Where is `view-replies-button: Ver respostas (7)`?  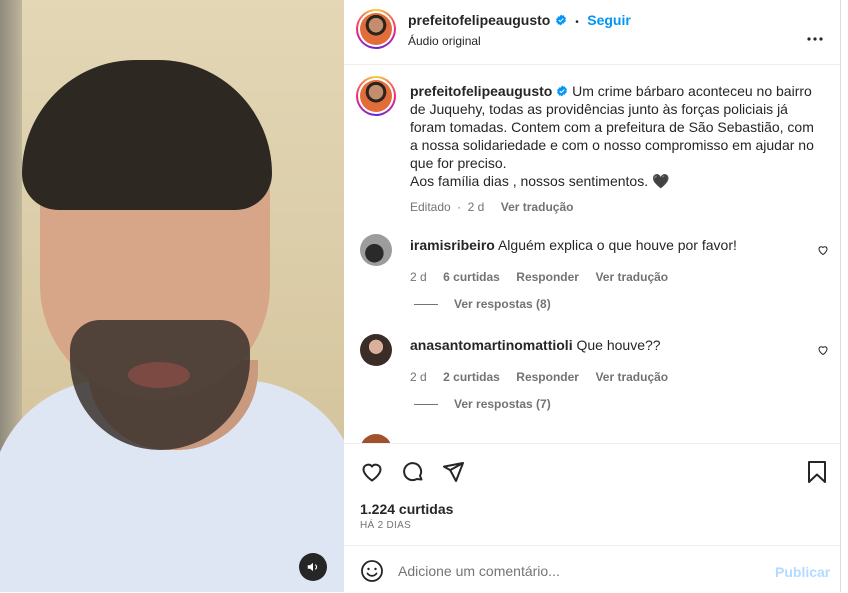
view-replies-button: Ver respostas (7) is located at coordinates (482, 404).